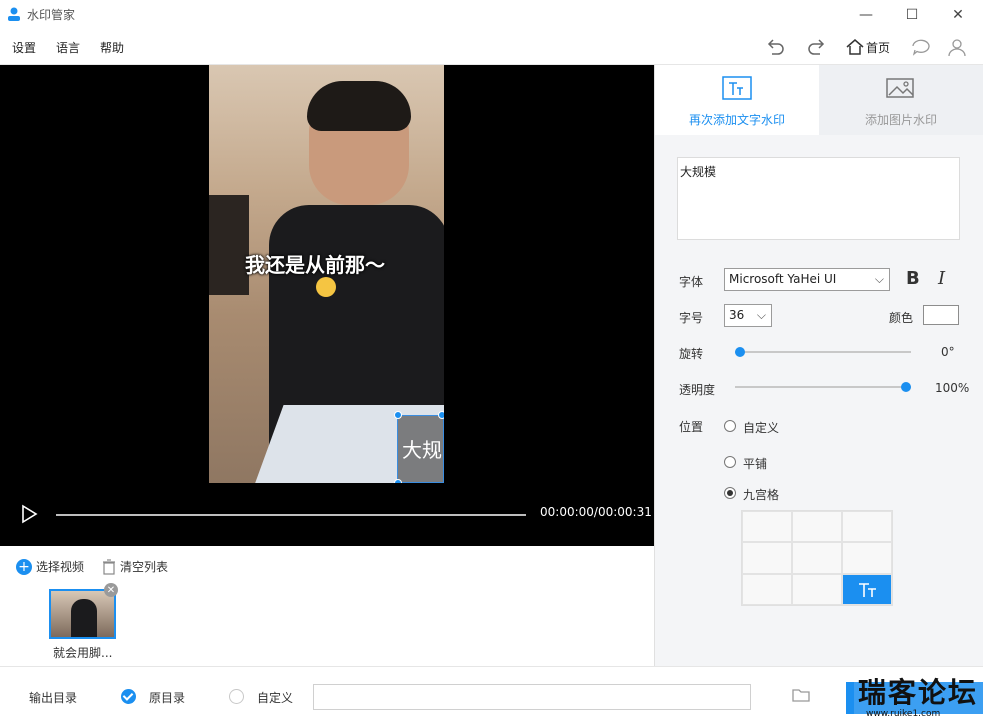 This screenshot has height=725, width=983. What do you see at coordinates (491, 47) in the screenshot?
I see `menu-bar: 设置 语言 帮助 首页` at bounding box center [491, 47].